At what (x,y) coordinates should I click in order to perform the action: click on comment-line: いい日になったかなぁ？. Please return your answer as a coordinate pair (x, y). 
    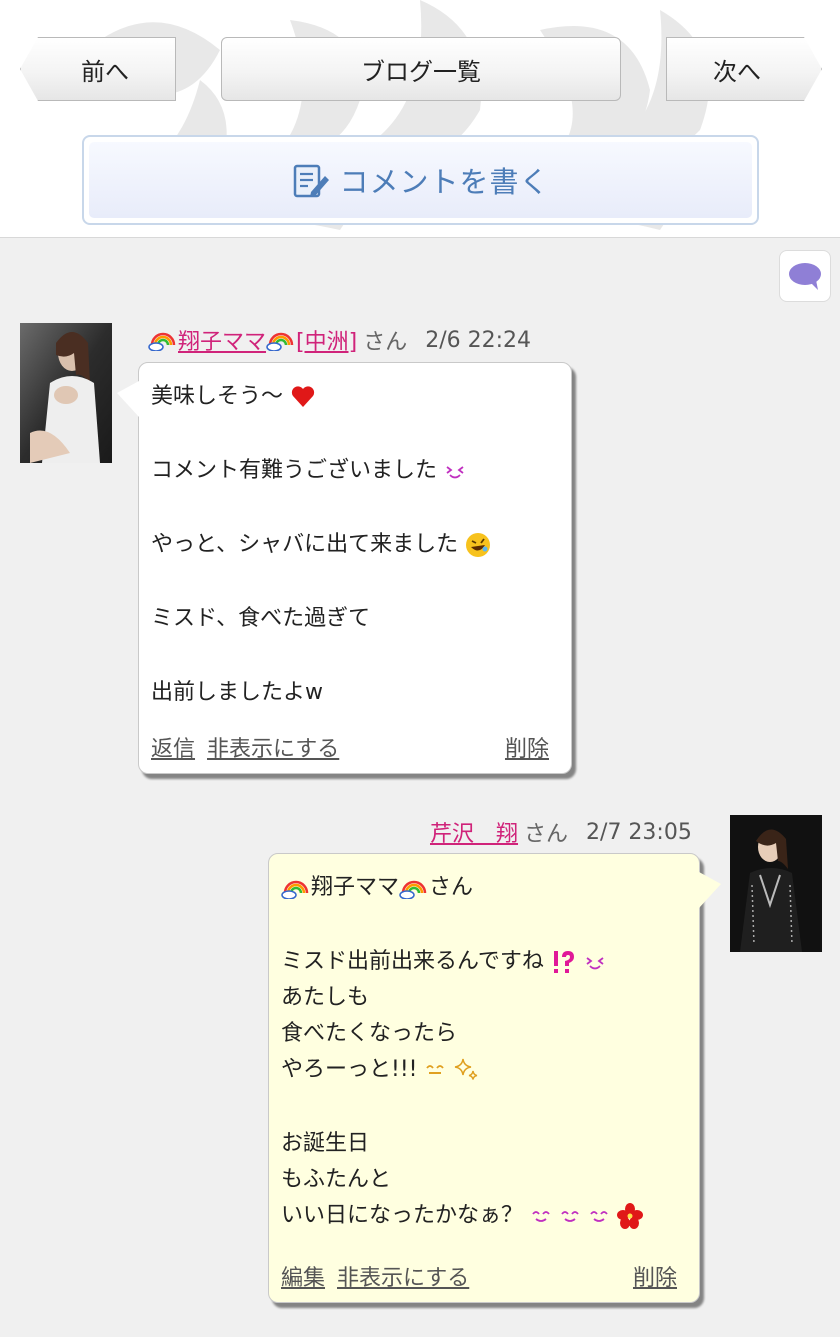
    Looking at the image, I should click on (484, 1216).